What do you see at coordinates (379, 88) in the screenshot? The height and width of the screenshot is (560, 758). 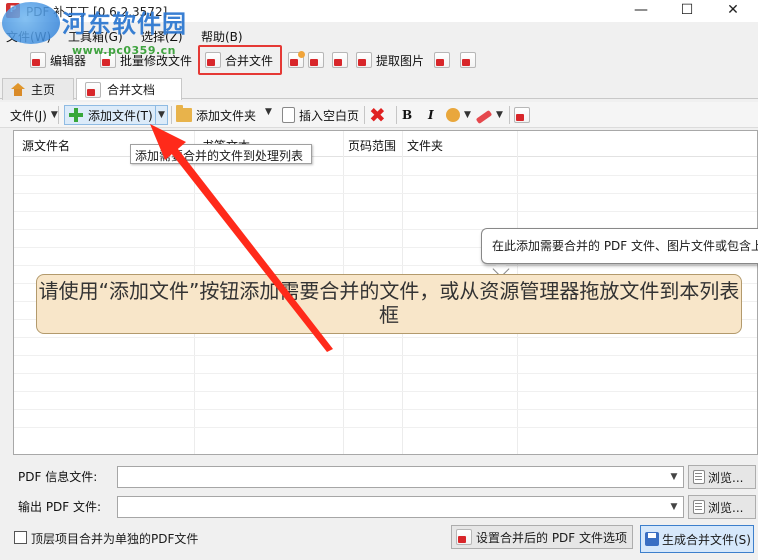 I see `tab-bar: 主页 合并文档` at bounding box center [379, 88].